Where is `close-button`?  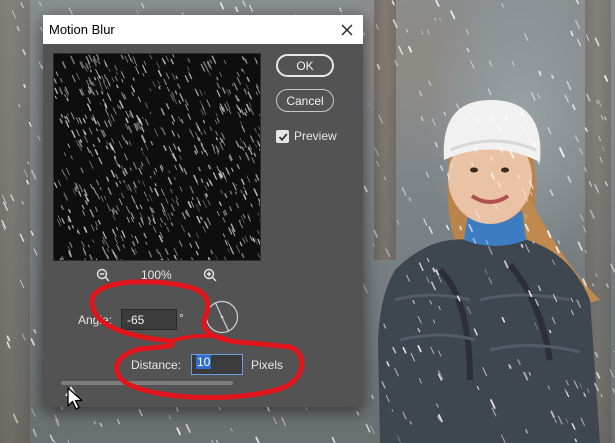 close-button is located at coordinates (347, 29).